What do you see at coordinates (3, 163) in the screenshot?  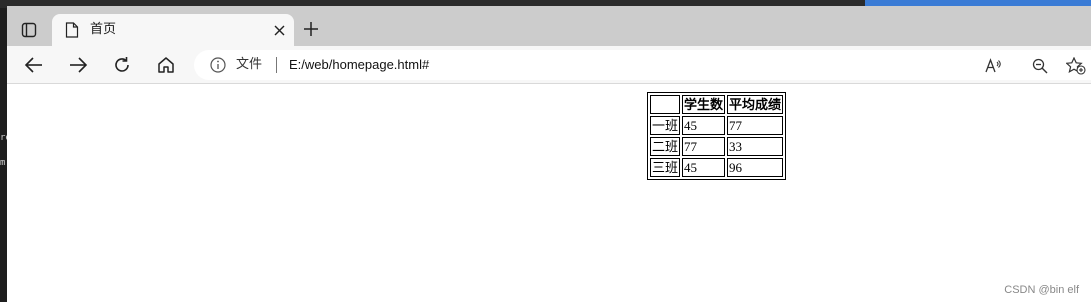 I see `background-text-fragment: m` at bounding box center [3, 163].